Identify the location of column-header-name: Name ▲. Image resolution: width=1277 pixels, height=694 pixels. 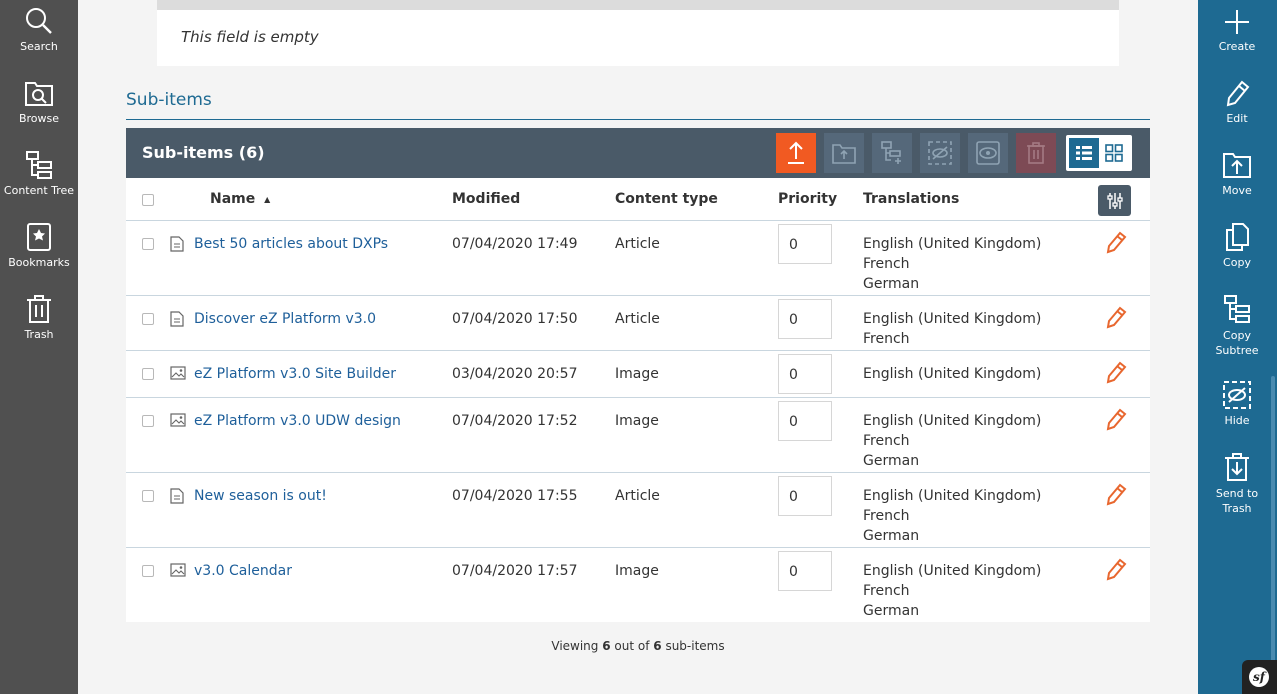
(240, 199).